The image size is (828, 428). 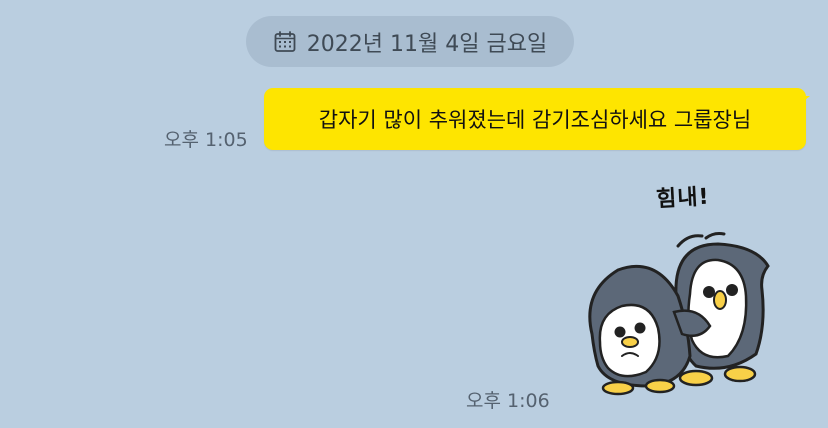 What do you see at coordinates (683, 198) in the screenshot?
I see `sticker-caption: 힘내!` at bounding box center [683, 198].